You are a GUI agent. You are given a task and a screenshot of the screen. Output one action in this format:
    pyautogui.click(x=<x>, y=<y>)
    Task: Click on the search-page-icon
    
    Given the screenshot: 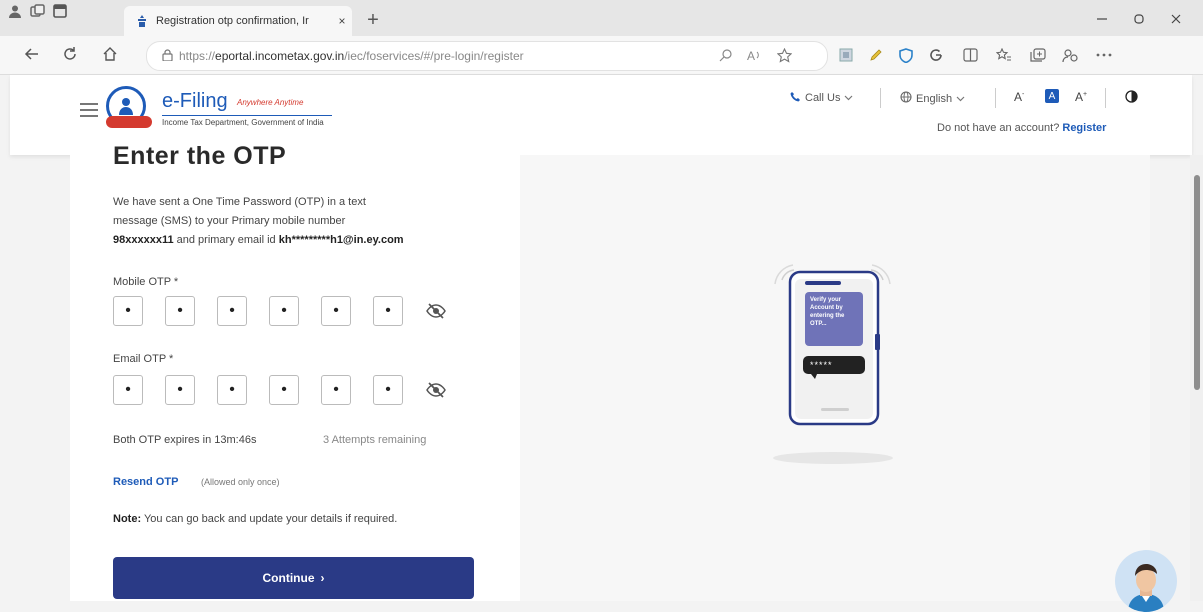 What is the action you would take?
    pyautogui.click(x=726, y=55)
    